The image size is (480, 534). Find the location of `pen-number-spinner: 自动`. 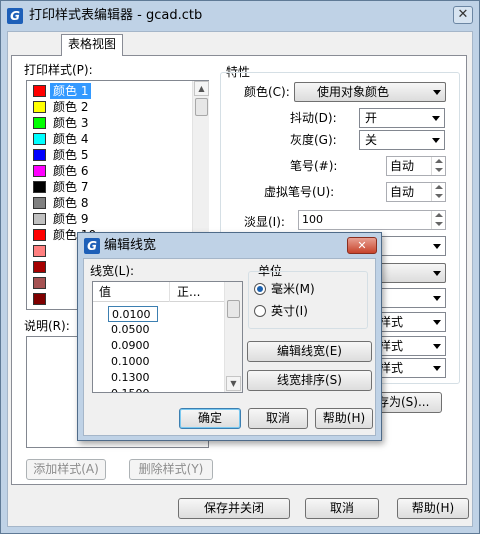

pen-number-spinner: 自动 is located at coordinates (416, 166).